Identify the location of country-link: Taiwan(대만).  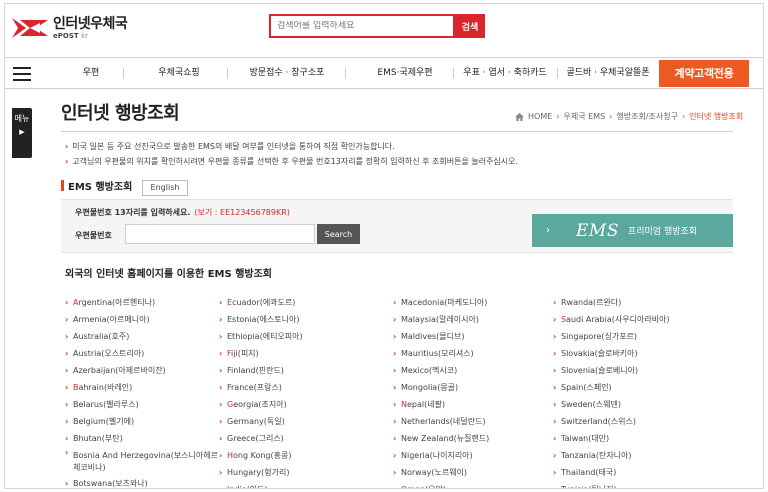
(633, 438).